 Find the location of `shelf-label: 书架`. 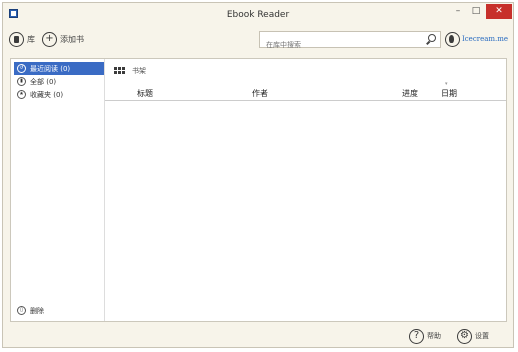

shelf-label: 书架 is located at coordinates (139, 71).